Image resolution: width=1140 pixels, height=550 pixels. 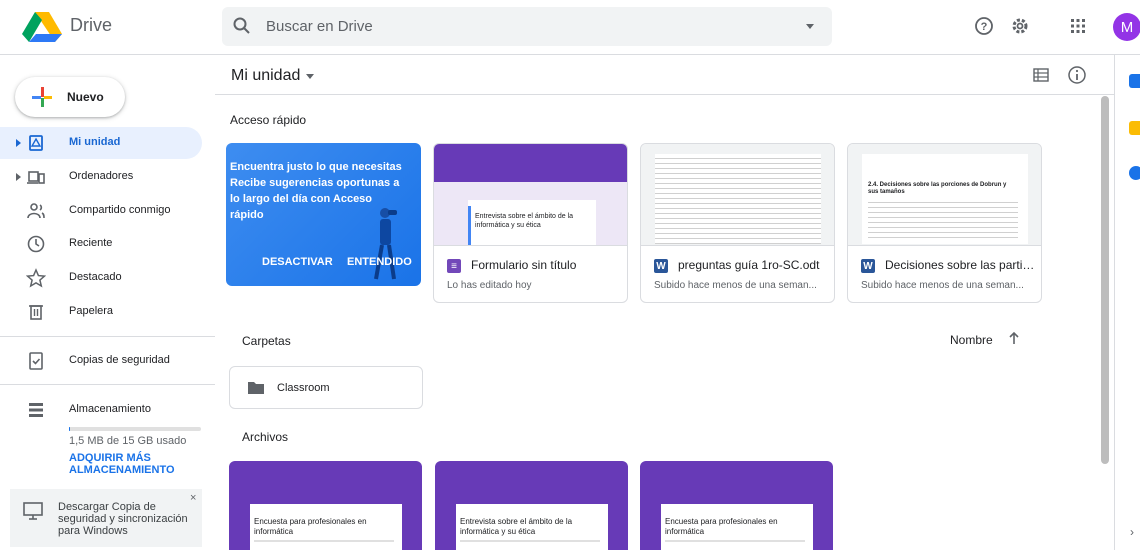 I want to click on sidebar-item-label: Ordenadores, so click(x=101, y=176).